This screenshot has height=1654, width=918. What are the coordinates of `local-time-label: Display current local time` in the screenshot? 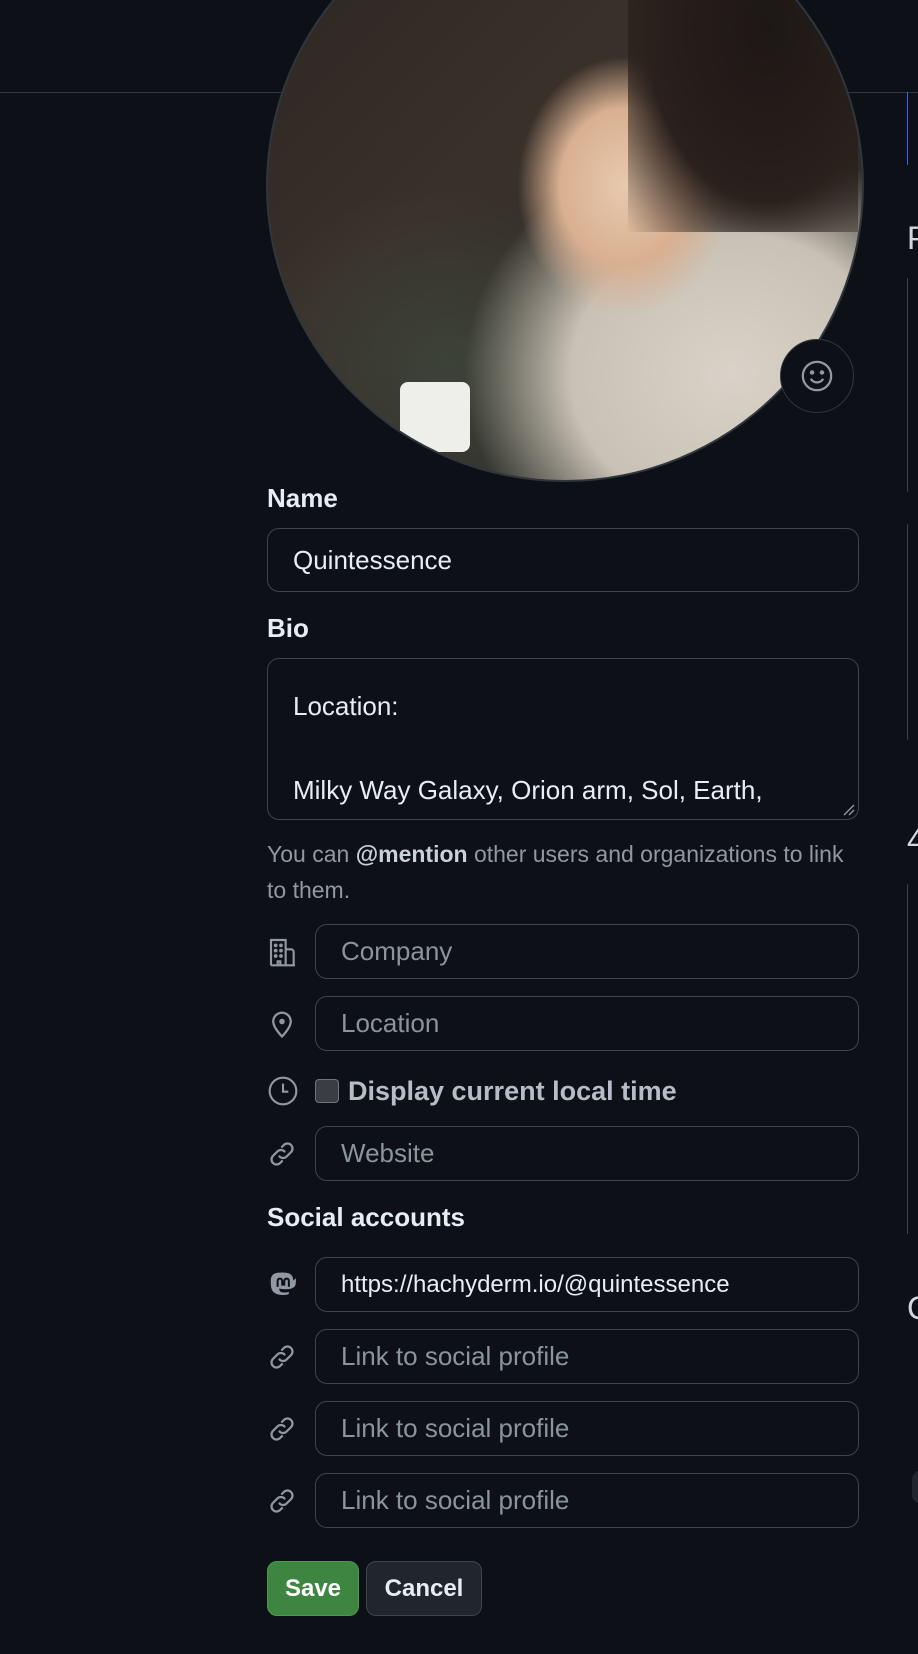 It's located at (512, 1091).